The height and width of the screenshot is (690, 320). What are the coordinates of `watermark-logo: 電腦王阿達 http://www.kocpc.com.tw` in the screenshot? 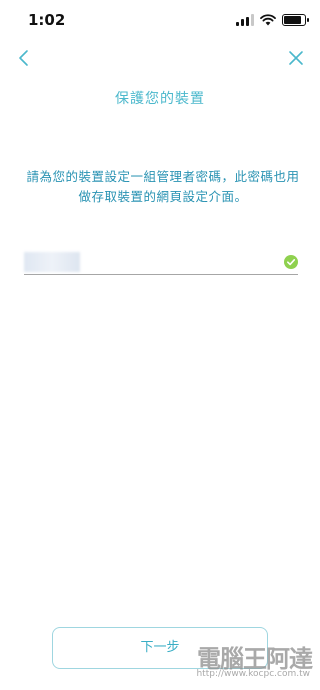 It's located at (251, 659).